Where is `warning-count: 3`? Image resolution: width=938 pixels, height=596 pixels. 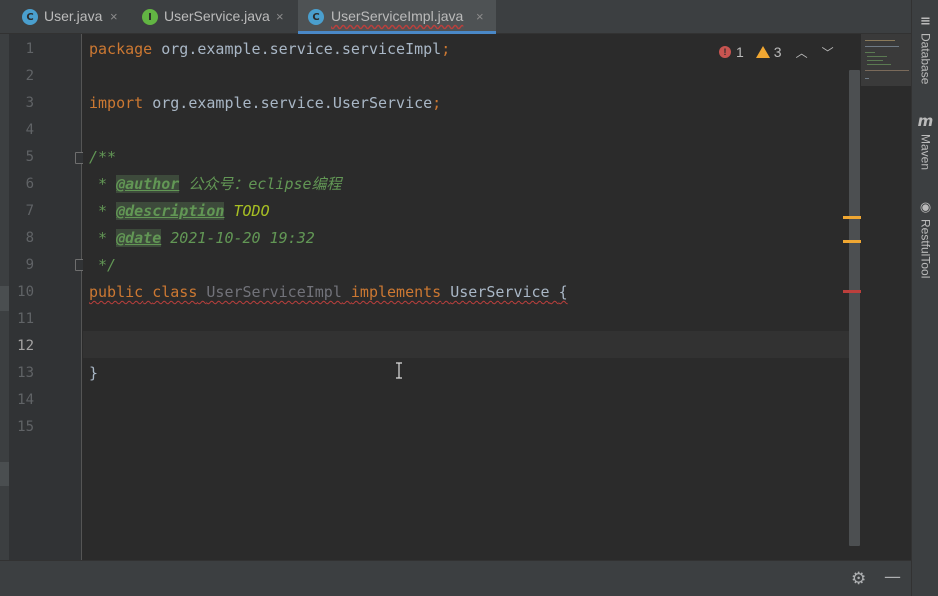
warning-count: 3 is located at coordinates (777, 52).